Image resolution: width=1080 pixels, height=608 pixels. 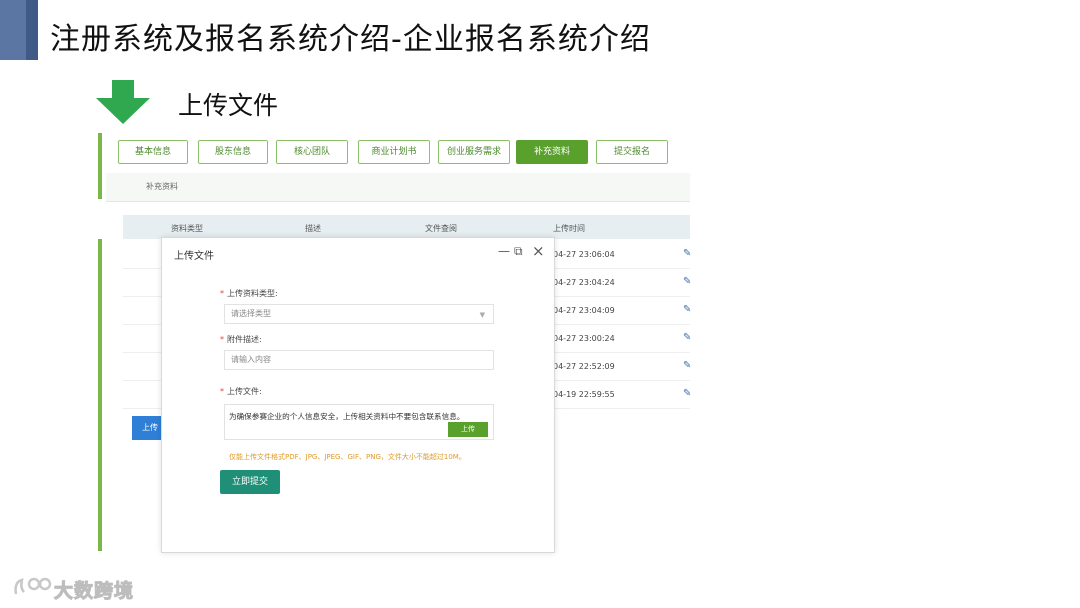 I want to click on material-type-select: 请选择类型 ▼, so click(x=359, y=314).